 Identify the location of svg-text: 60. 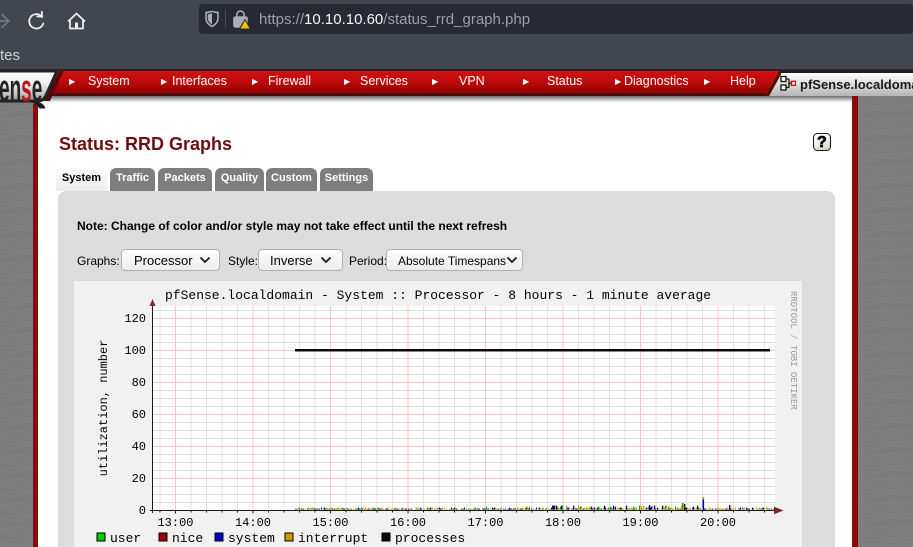
(139, 415).